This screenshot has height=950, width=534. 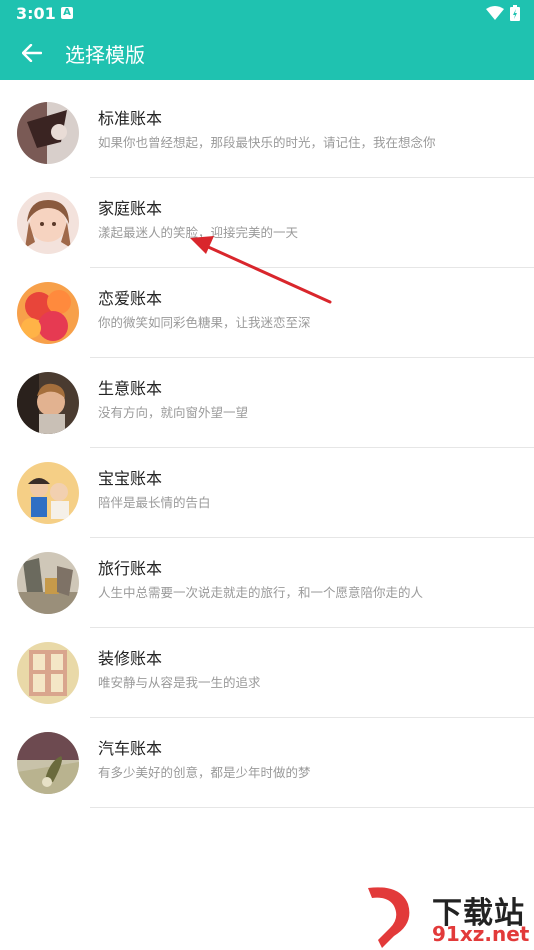 What do you see at coordinates (130, 118) in the screenshot?
I see `template-title: 标准账本` at bounding box center [130, 118].